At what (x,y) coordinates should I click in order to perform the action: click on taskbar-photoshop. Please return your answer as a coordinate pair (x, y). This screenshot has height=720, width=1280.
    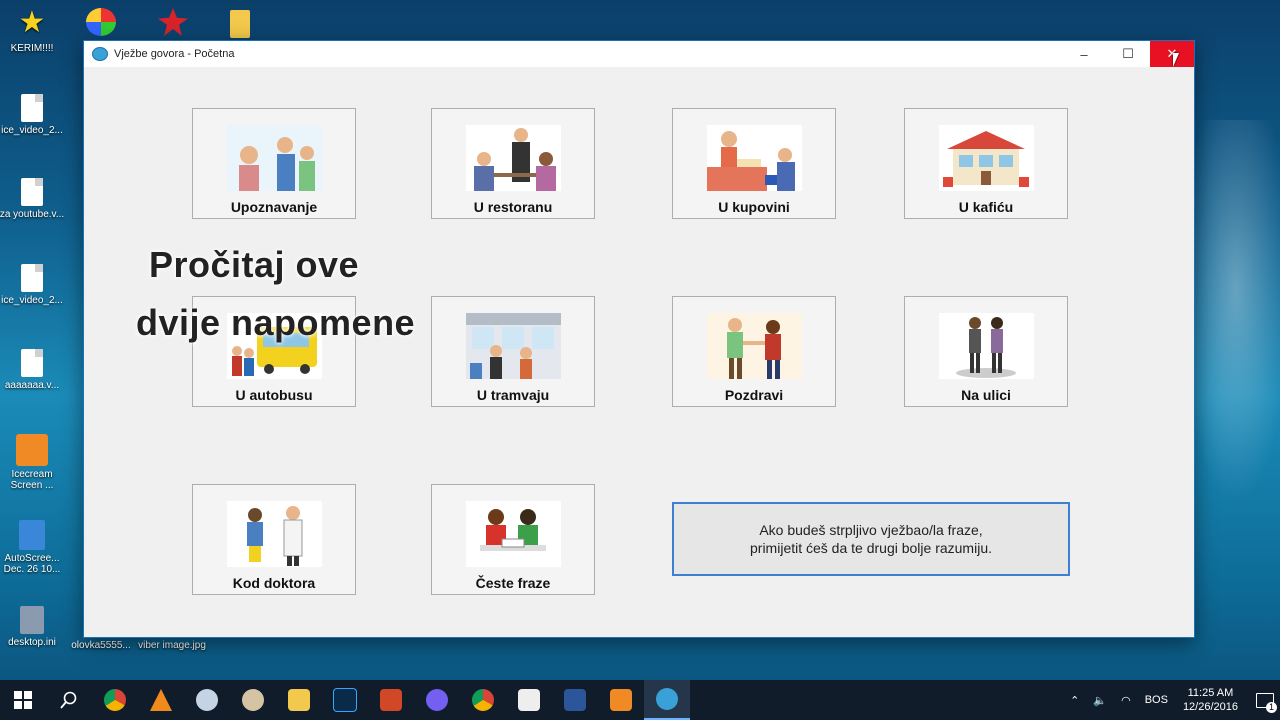
    Looking at the image, I should click on (345, 700).